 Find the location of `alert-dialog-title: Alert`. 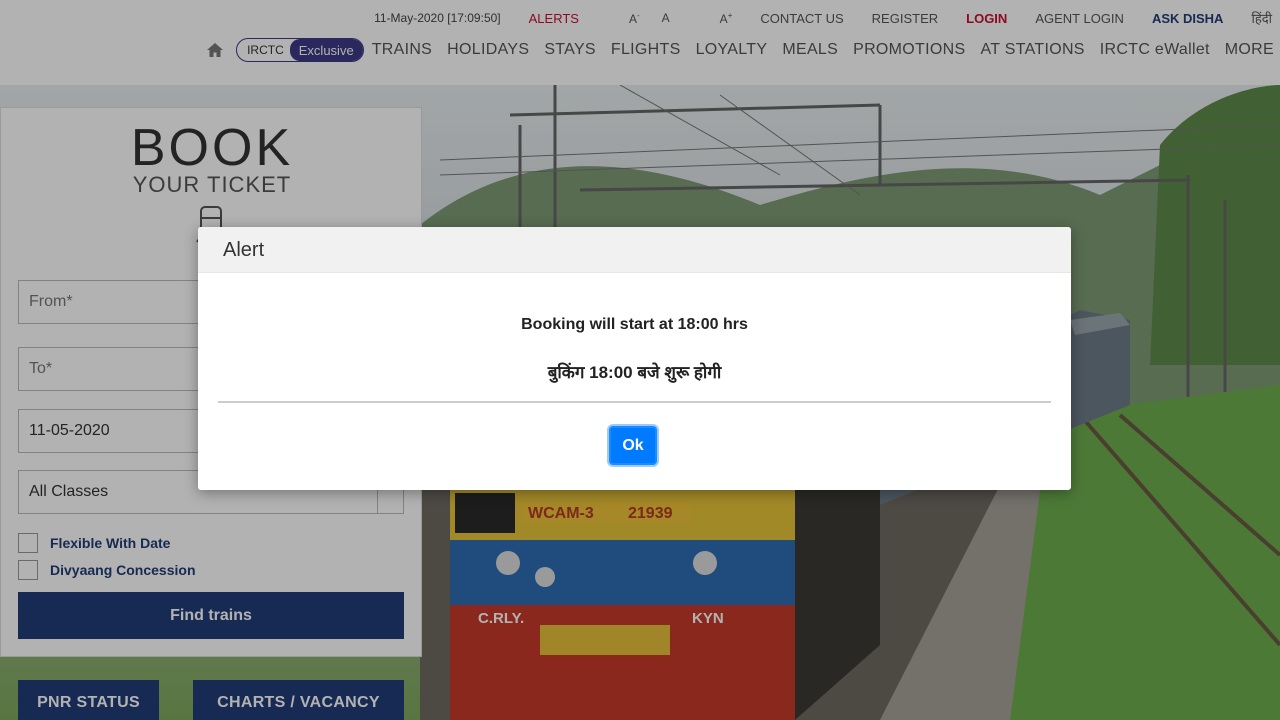

alert-dialog-title: Alert is located at coordinates (634, 250).